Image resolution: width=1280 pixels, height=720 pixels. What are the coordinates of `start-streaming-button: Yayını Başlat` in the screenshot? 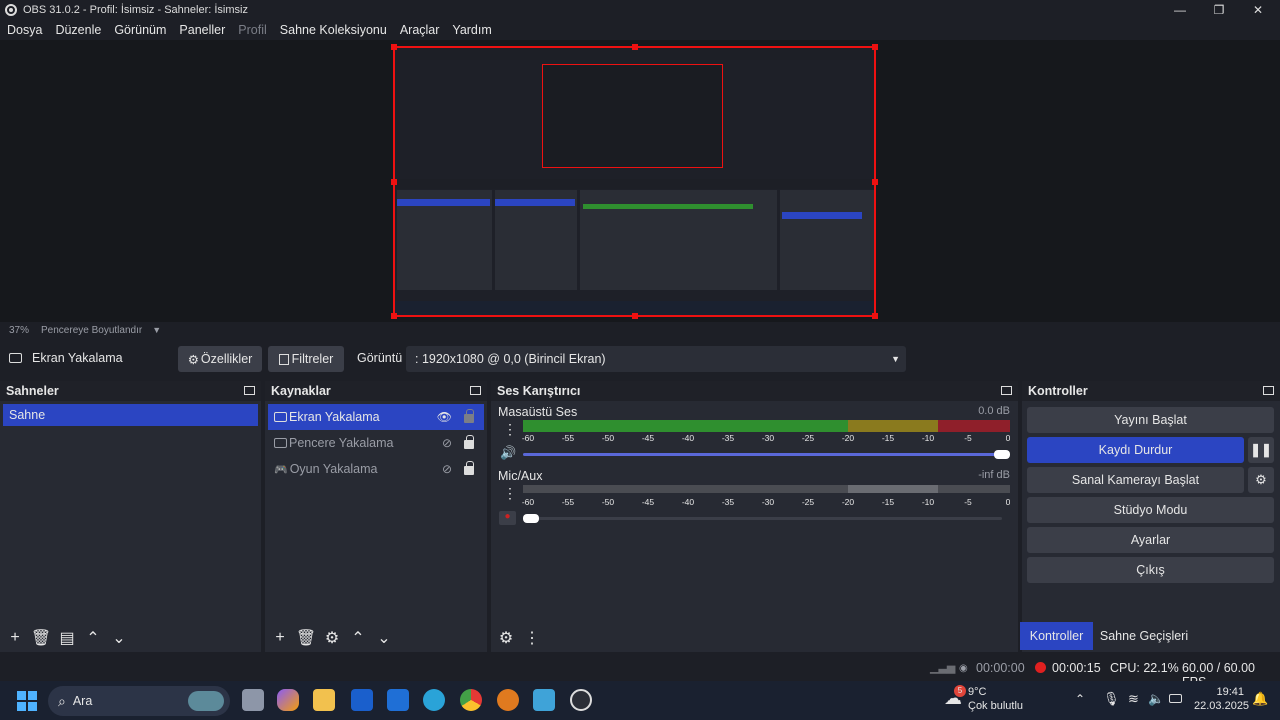 It's located at (1150, 420).